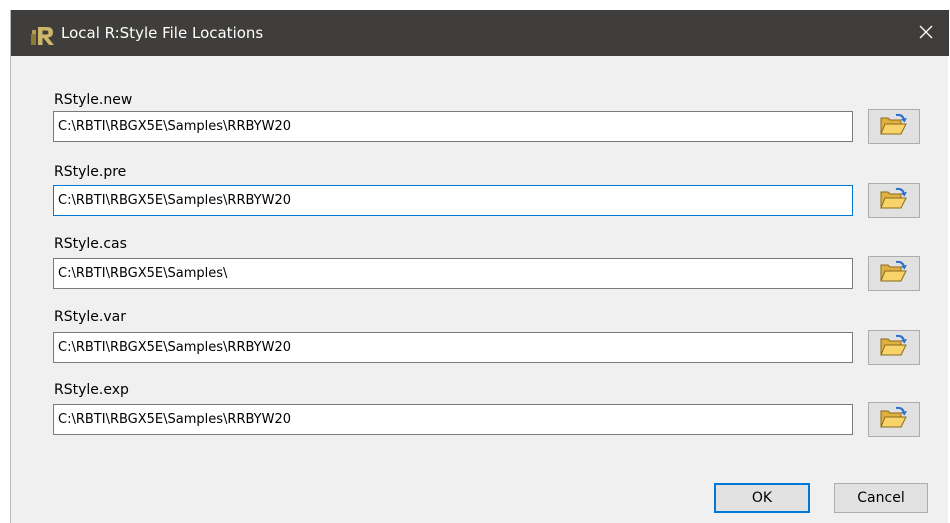 The image size is (950, 523). I want to click on browse-button-rstyle-var, so click(894, 347).